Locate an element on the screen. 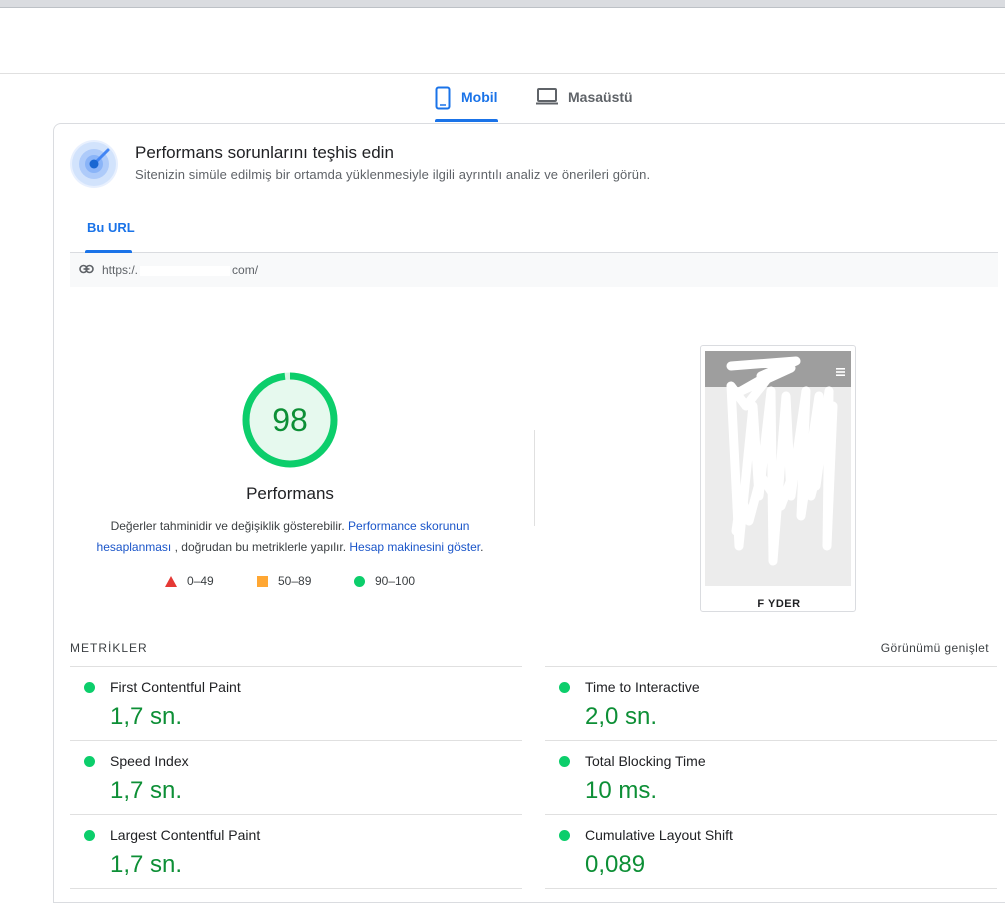 The height and width of the screenshot is (903, 1005). tab-desktop: Masaüstü is located at coordinates (584, 104).